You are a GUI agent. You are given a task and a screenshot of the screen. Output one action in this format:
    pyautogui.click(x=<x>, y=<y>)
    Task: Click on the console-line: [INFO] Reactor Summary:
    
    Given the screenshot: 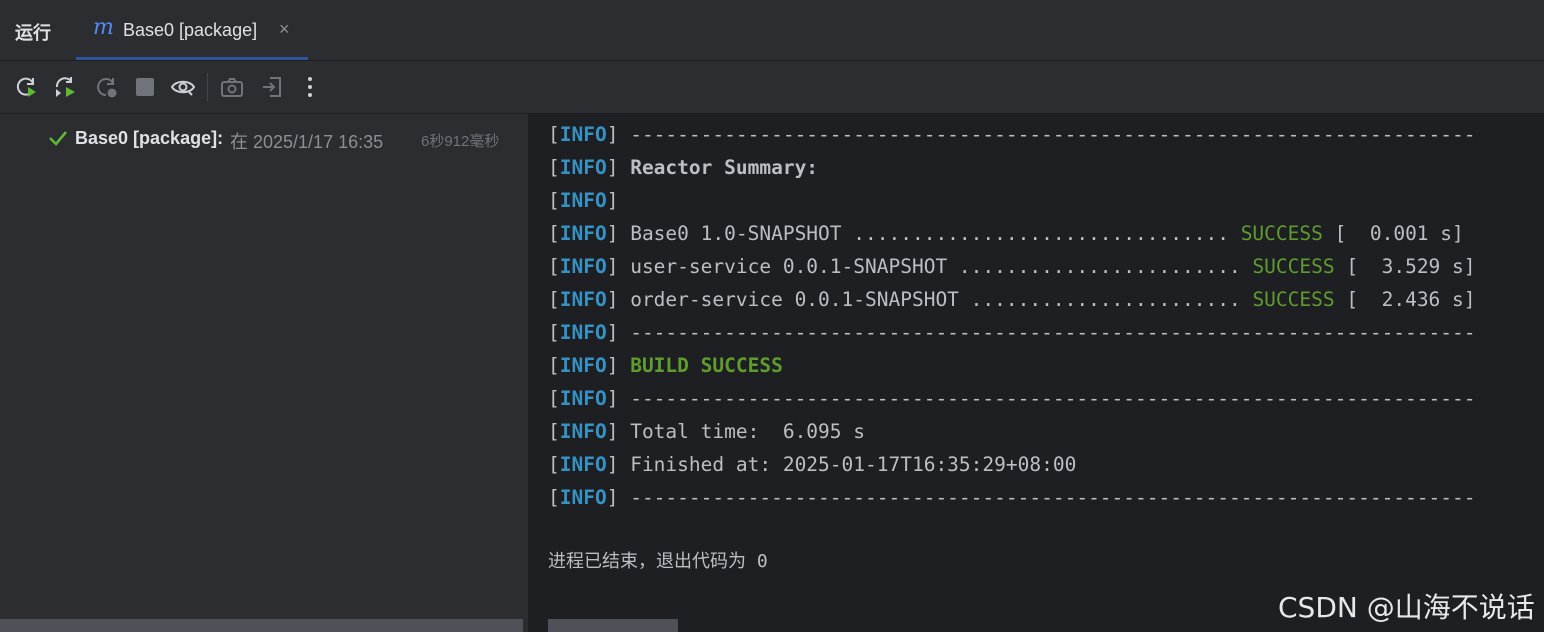 What is the action you would take?
    pyautogui.click(x=683, y=167)
    